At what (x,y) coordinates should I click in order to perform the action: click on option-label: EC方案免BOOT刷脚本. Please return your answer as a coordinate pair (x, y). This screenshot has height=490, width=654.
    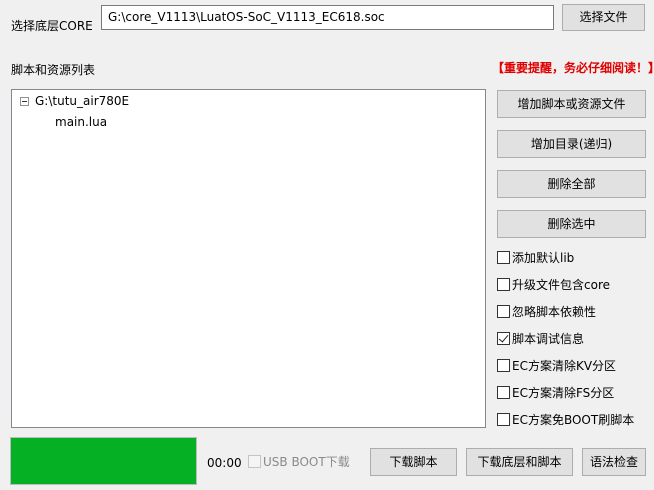
    Looking at the image, I should click on (573, 420).